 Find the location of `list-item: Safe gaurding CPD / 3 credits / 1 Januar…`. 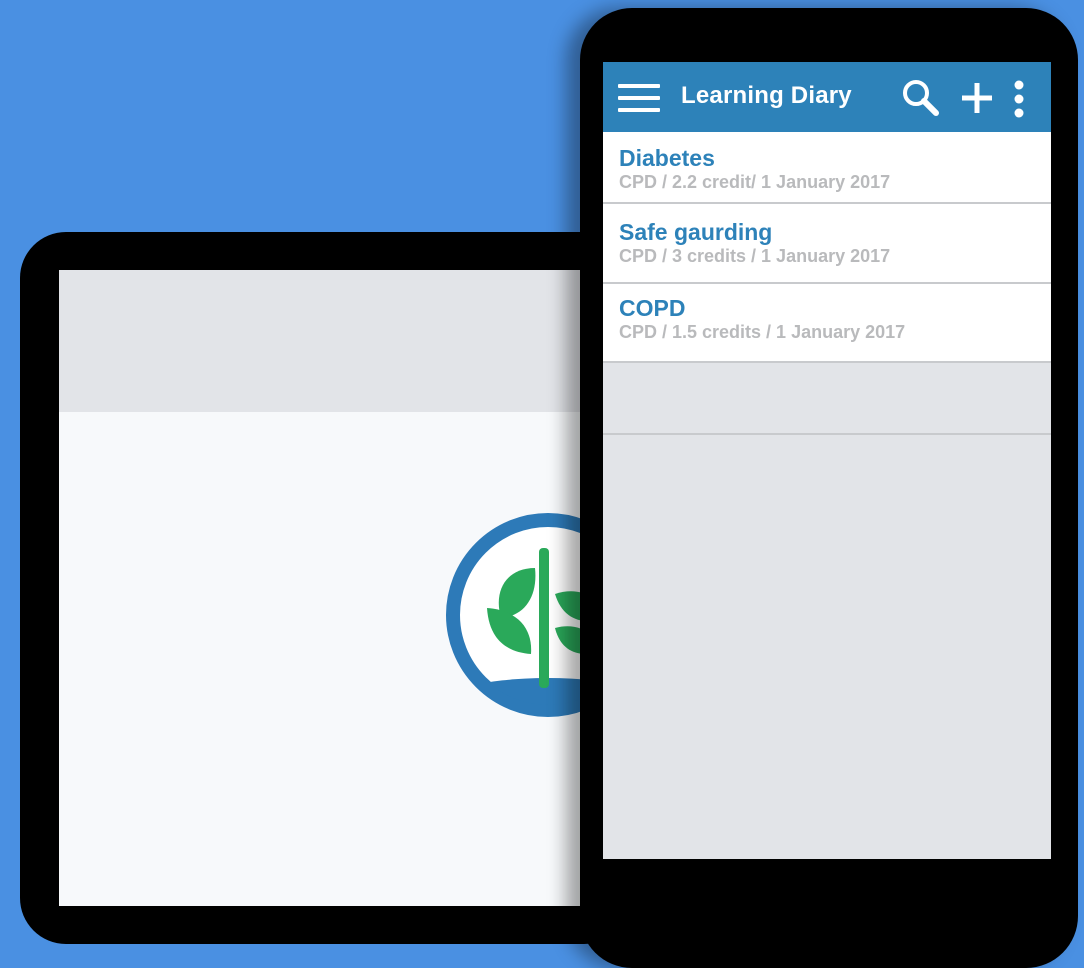

list-item: Safe gaurding CPD / 3 credits / 1 Januar… is located at coordinates (827, 244).